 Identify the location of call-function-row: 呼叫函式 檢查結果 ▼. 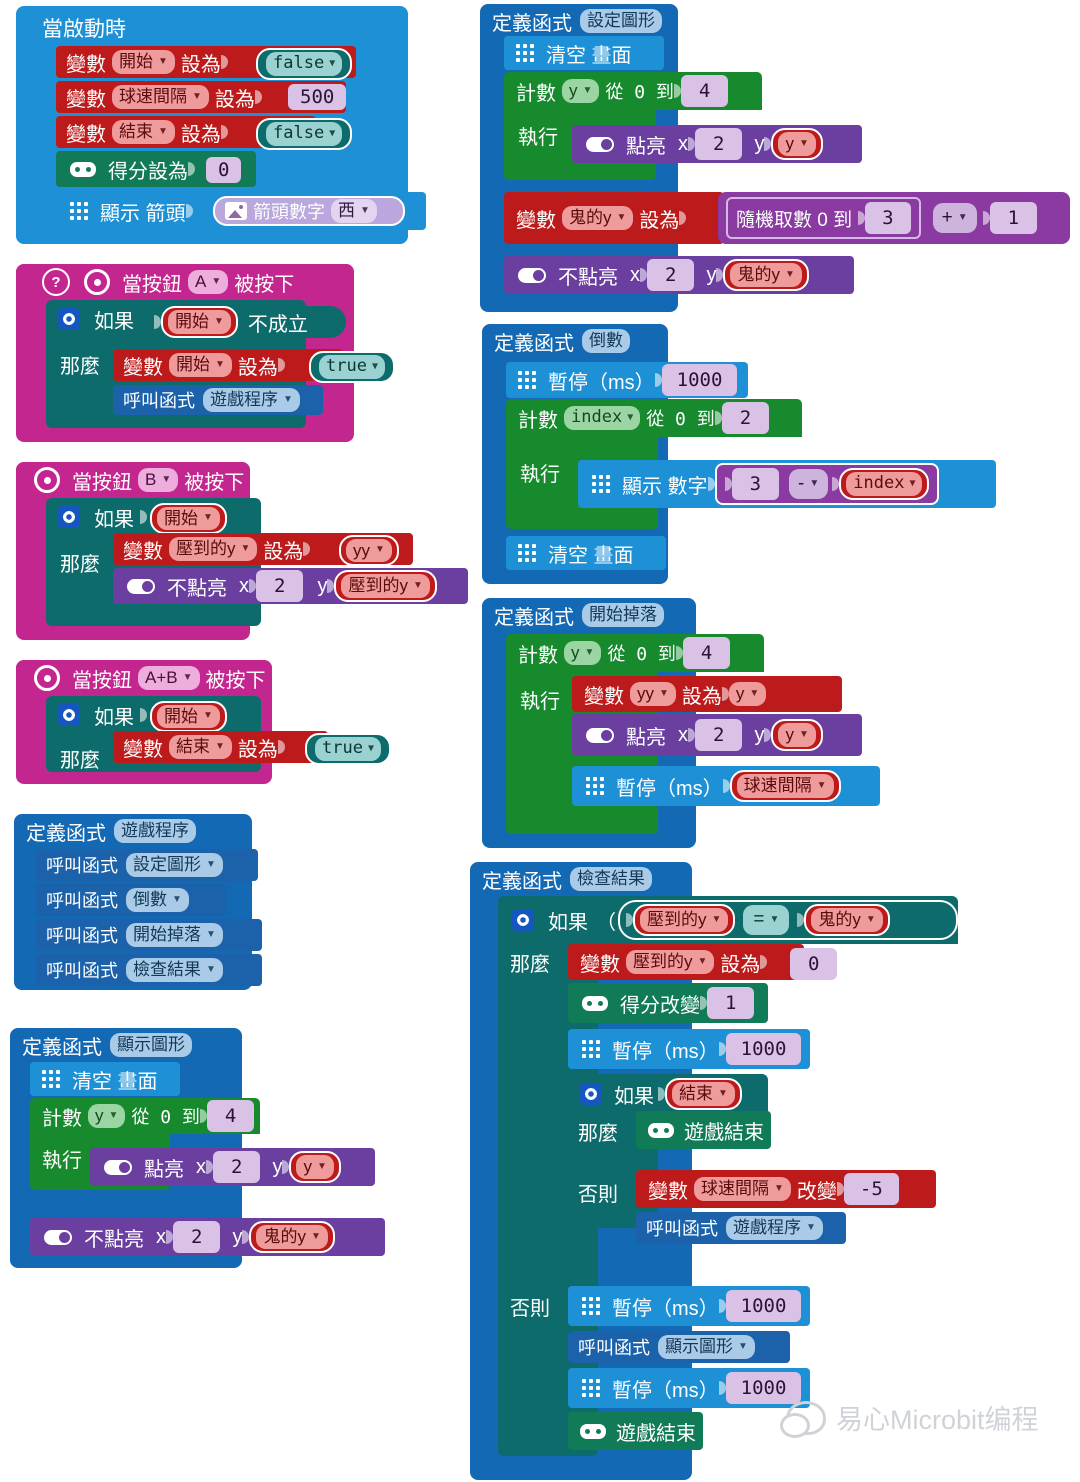
(149, 970).